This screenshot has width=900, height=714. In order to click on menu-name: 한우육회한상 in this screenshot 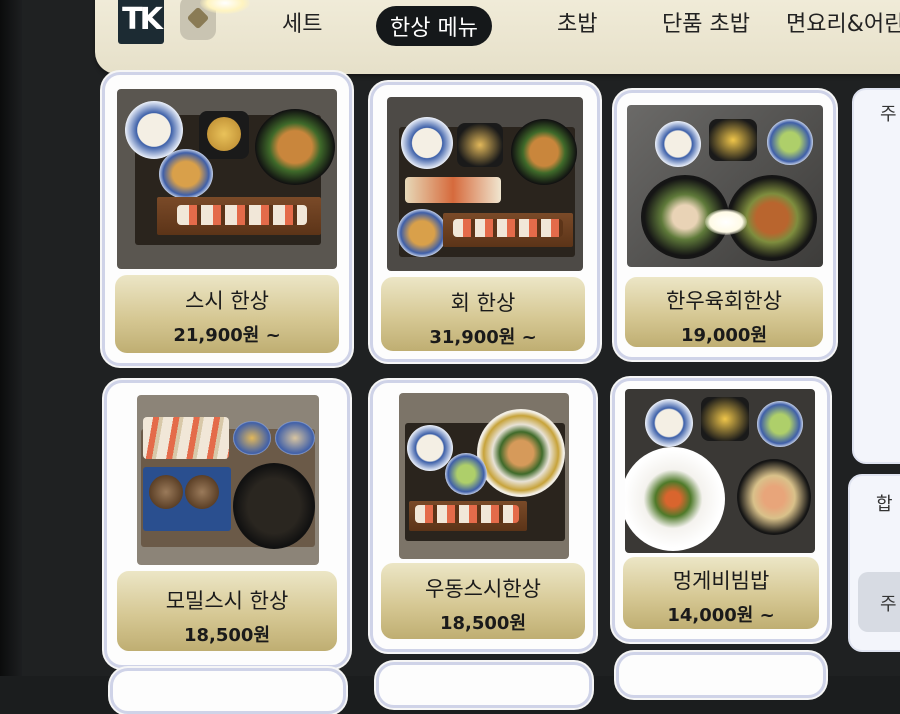, I will do `click(724, 301)`.